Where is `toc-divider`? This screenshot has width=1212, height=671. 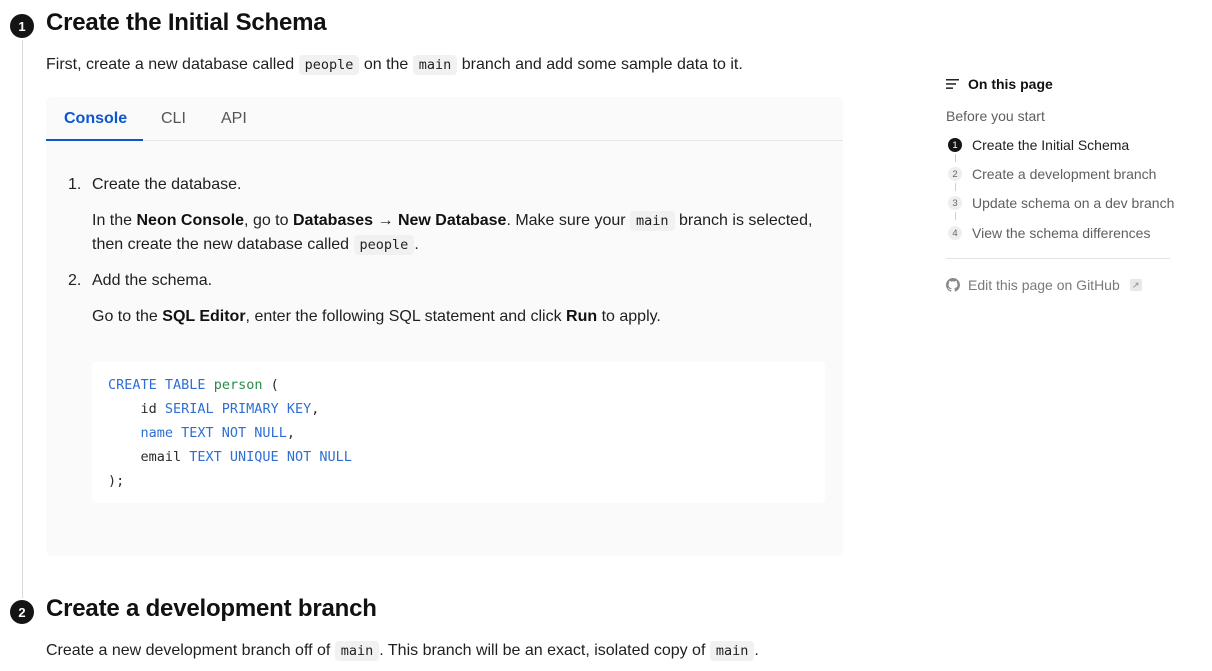
toc-divider is located at coordinates (1058, 258).